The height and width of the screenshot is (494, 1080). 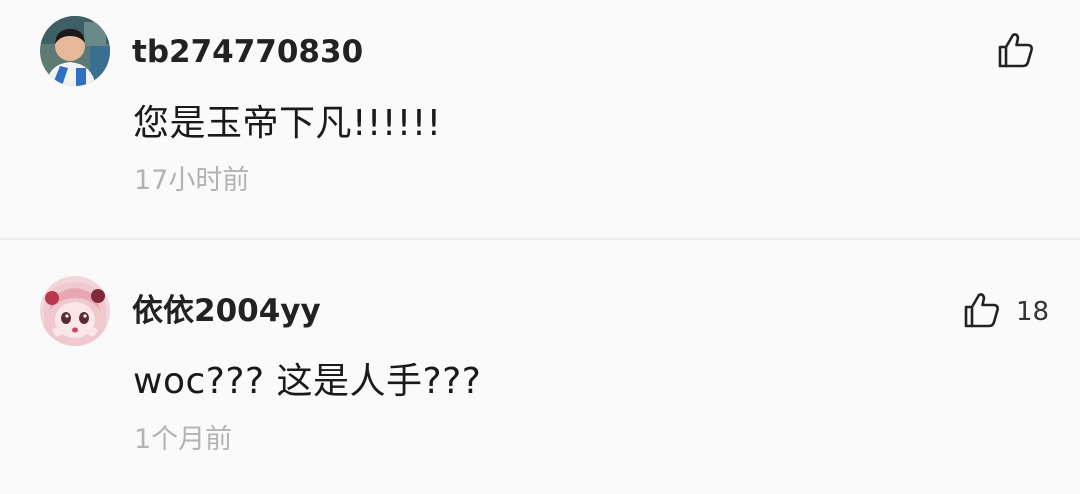 What do you see at coordinates (183, 439) in the screenshot?
I see `comment-timestamp: 1个月前` at bounding box center [183, 439].